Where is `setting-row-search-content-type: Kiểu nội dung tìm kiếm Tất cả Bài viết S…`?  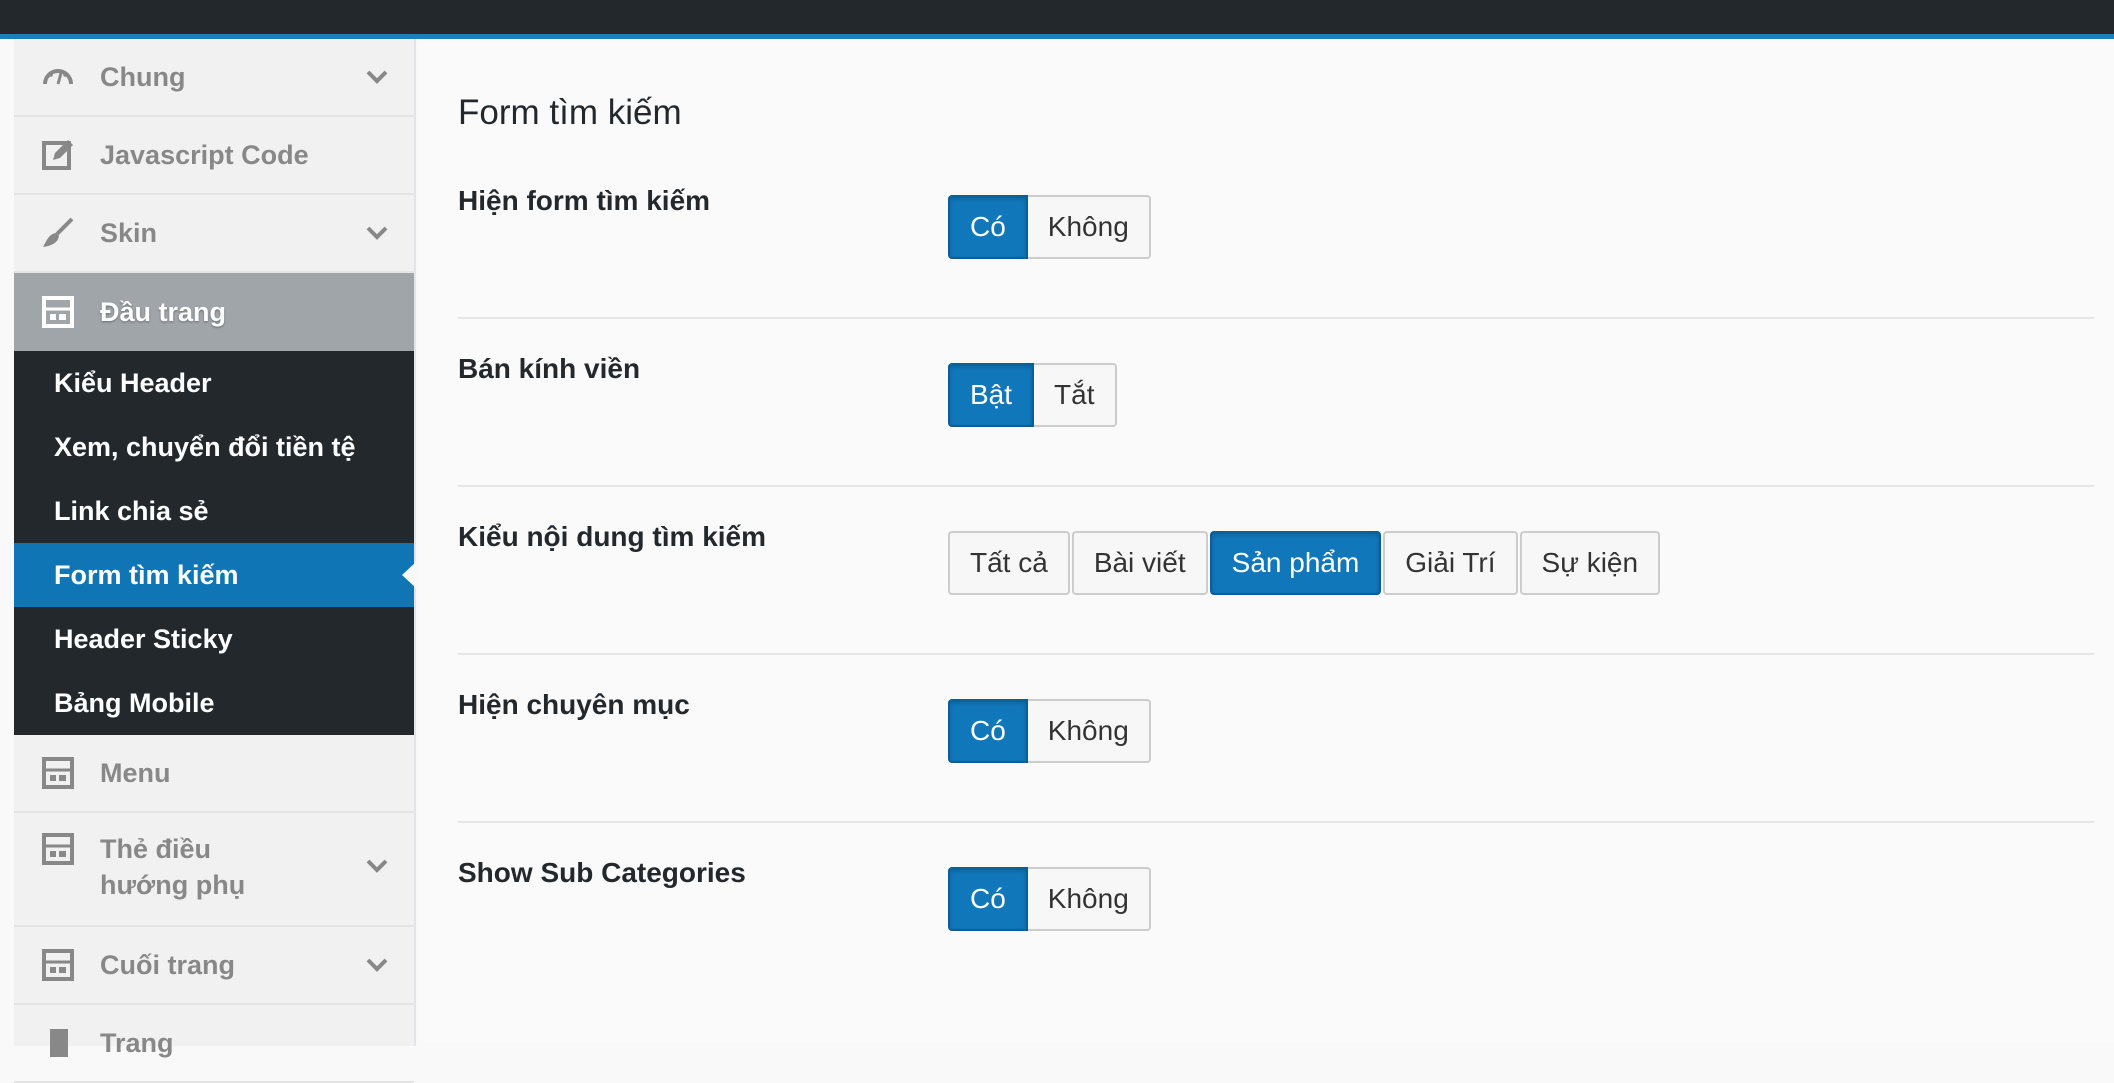
setting-row-search-content-type: Kiểu nội dung tìm kiếm Tất cả Bài viết S… is located at coordinates (1276, 571).